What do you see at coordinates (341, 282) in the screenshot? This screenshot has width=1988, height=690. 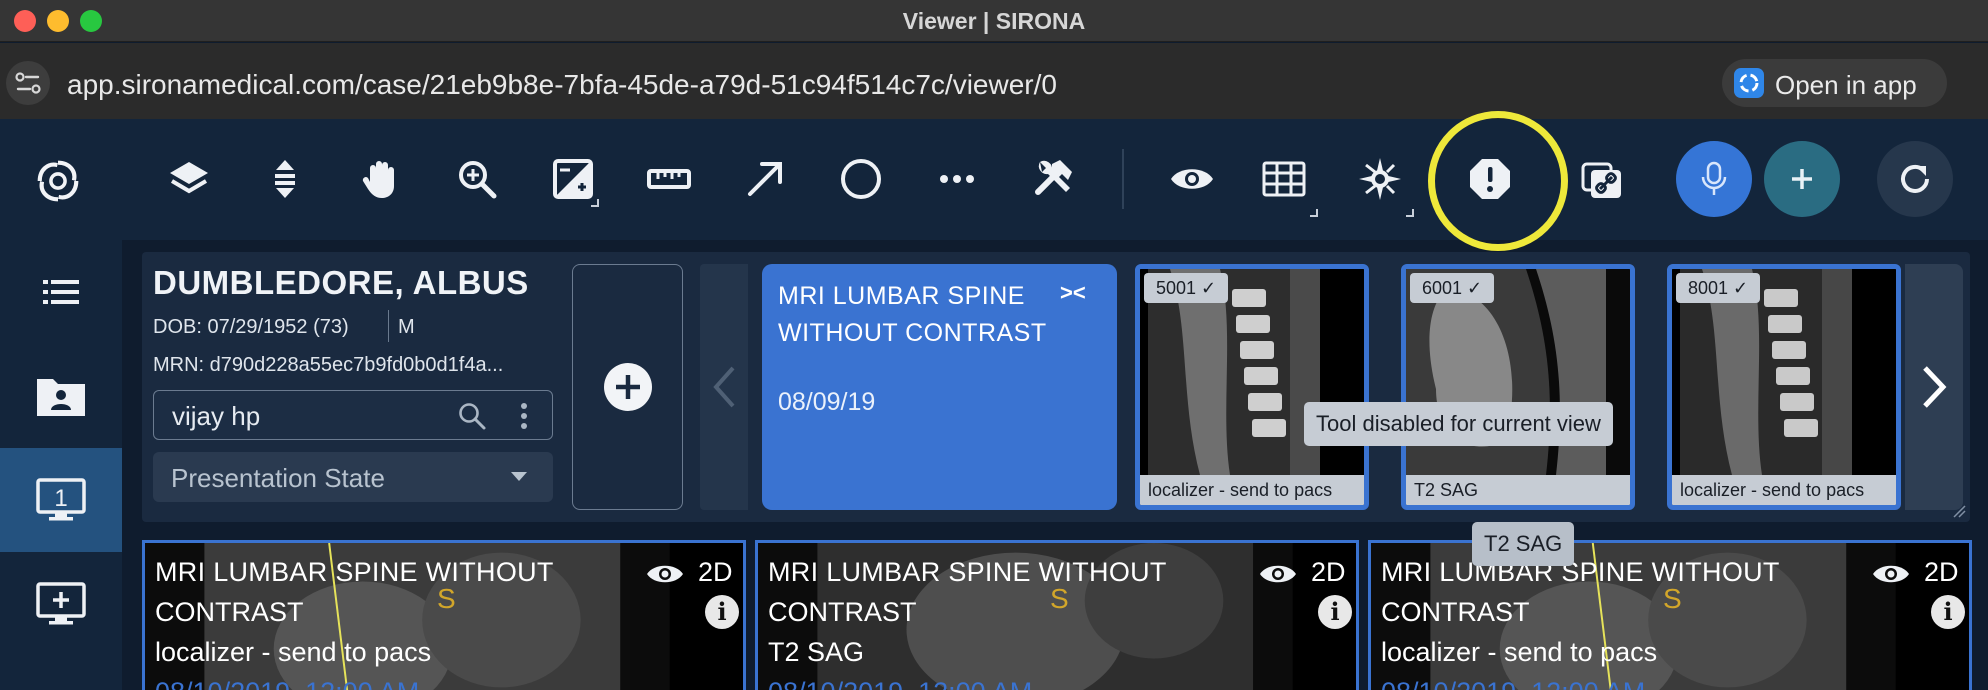 I see `patient-name: DUMBLEDORE, ALBUS` at bounding box center [341, 282].